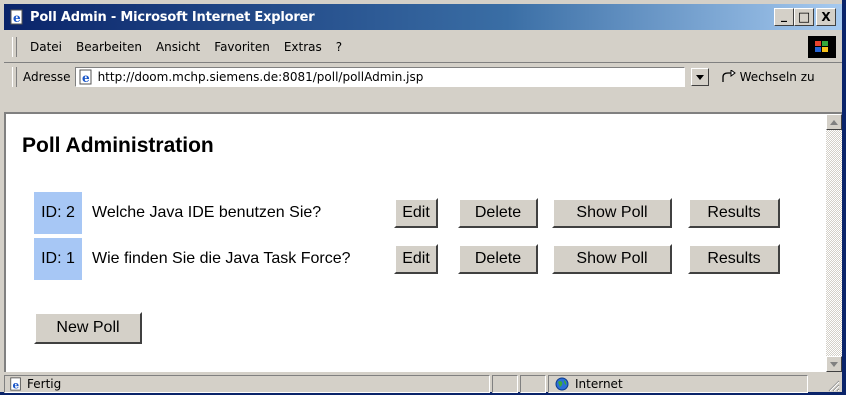 This screenshot has height=395, width=846. I want to click on go-label: Wechseln zu, so click(777, 77).